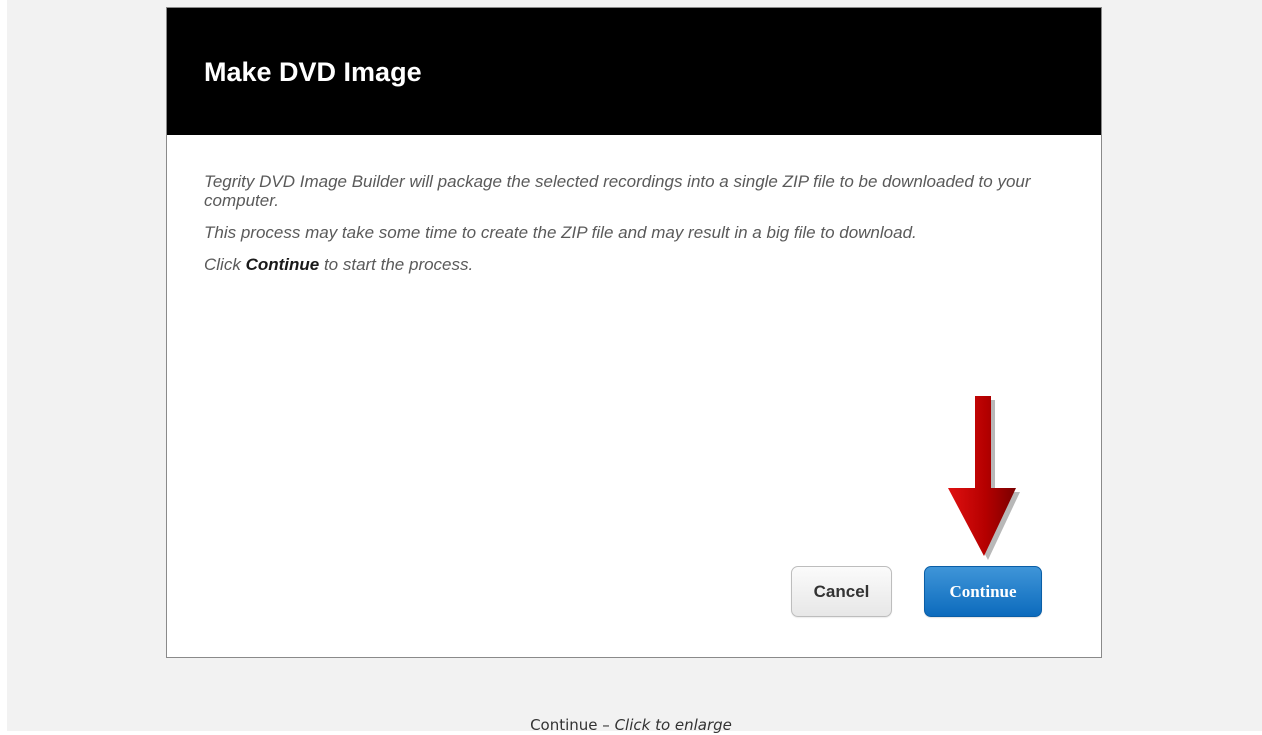 This screenshot has height=735, width=1262. Describe the element at coordinates (841, 591) in the screenshot. I see `cancel-button: Cancel` at that location.